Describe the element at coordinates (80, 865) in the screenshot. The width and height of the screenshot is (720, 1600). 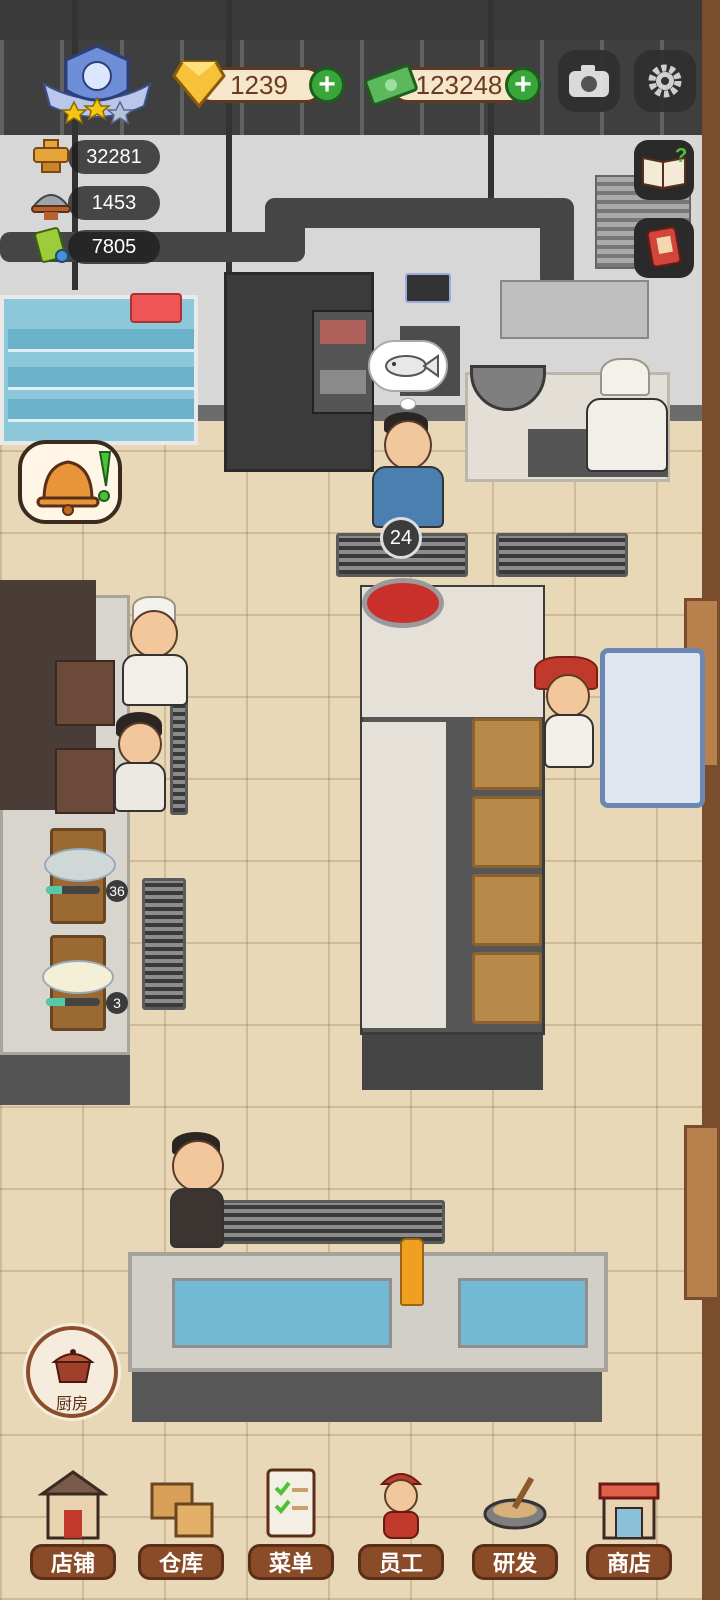
I see `fish-dish-plate` at that location.